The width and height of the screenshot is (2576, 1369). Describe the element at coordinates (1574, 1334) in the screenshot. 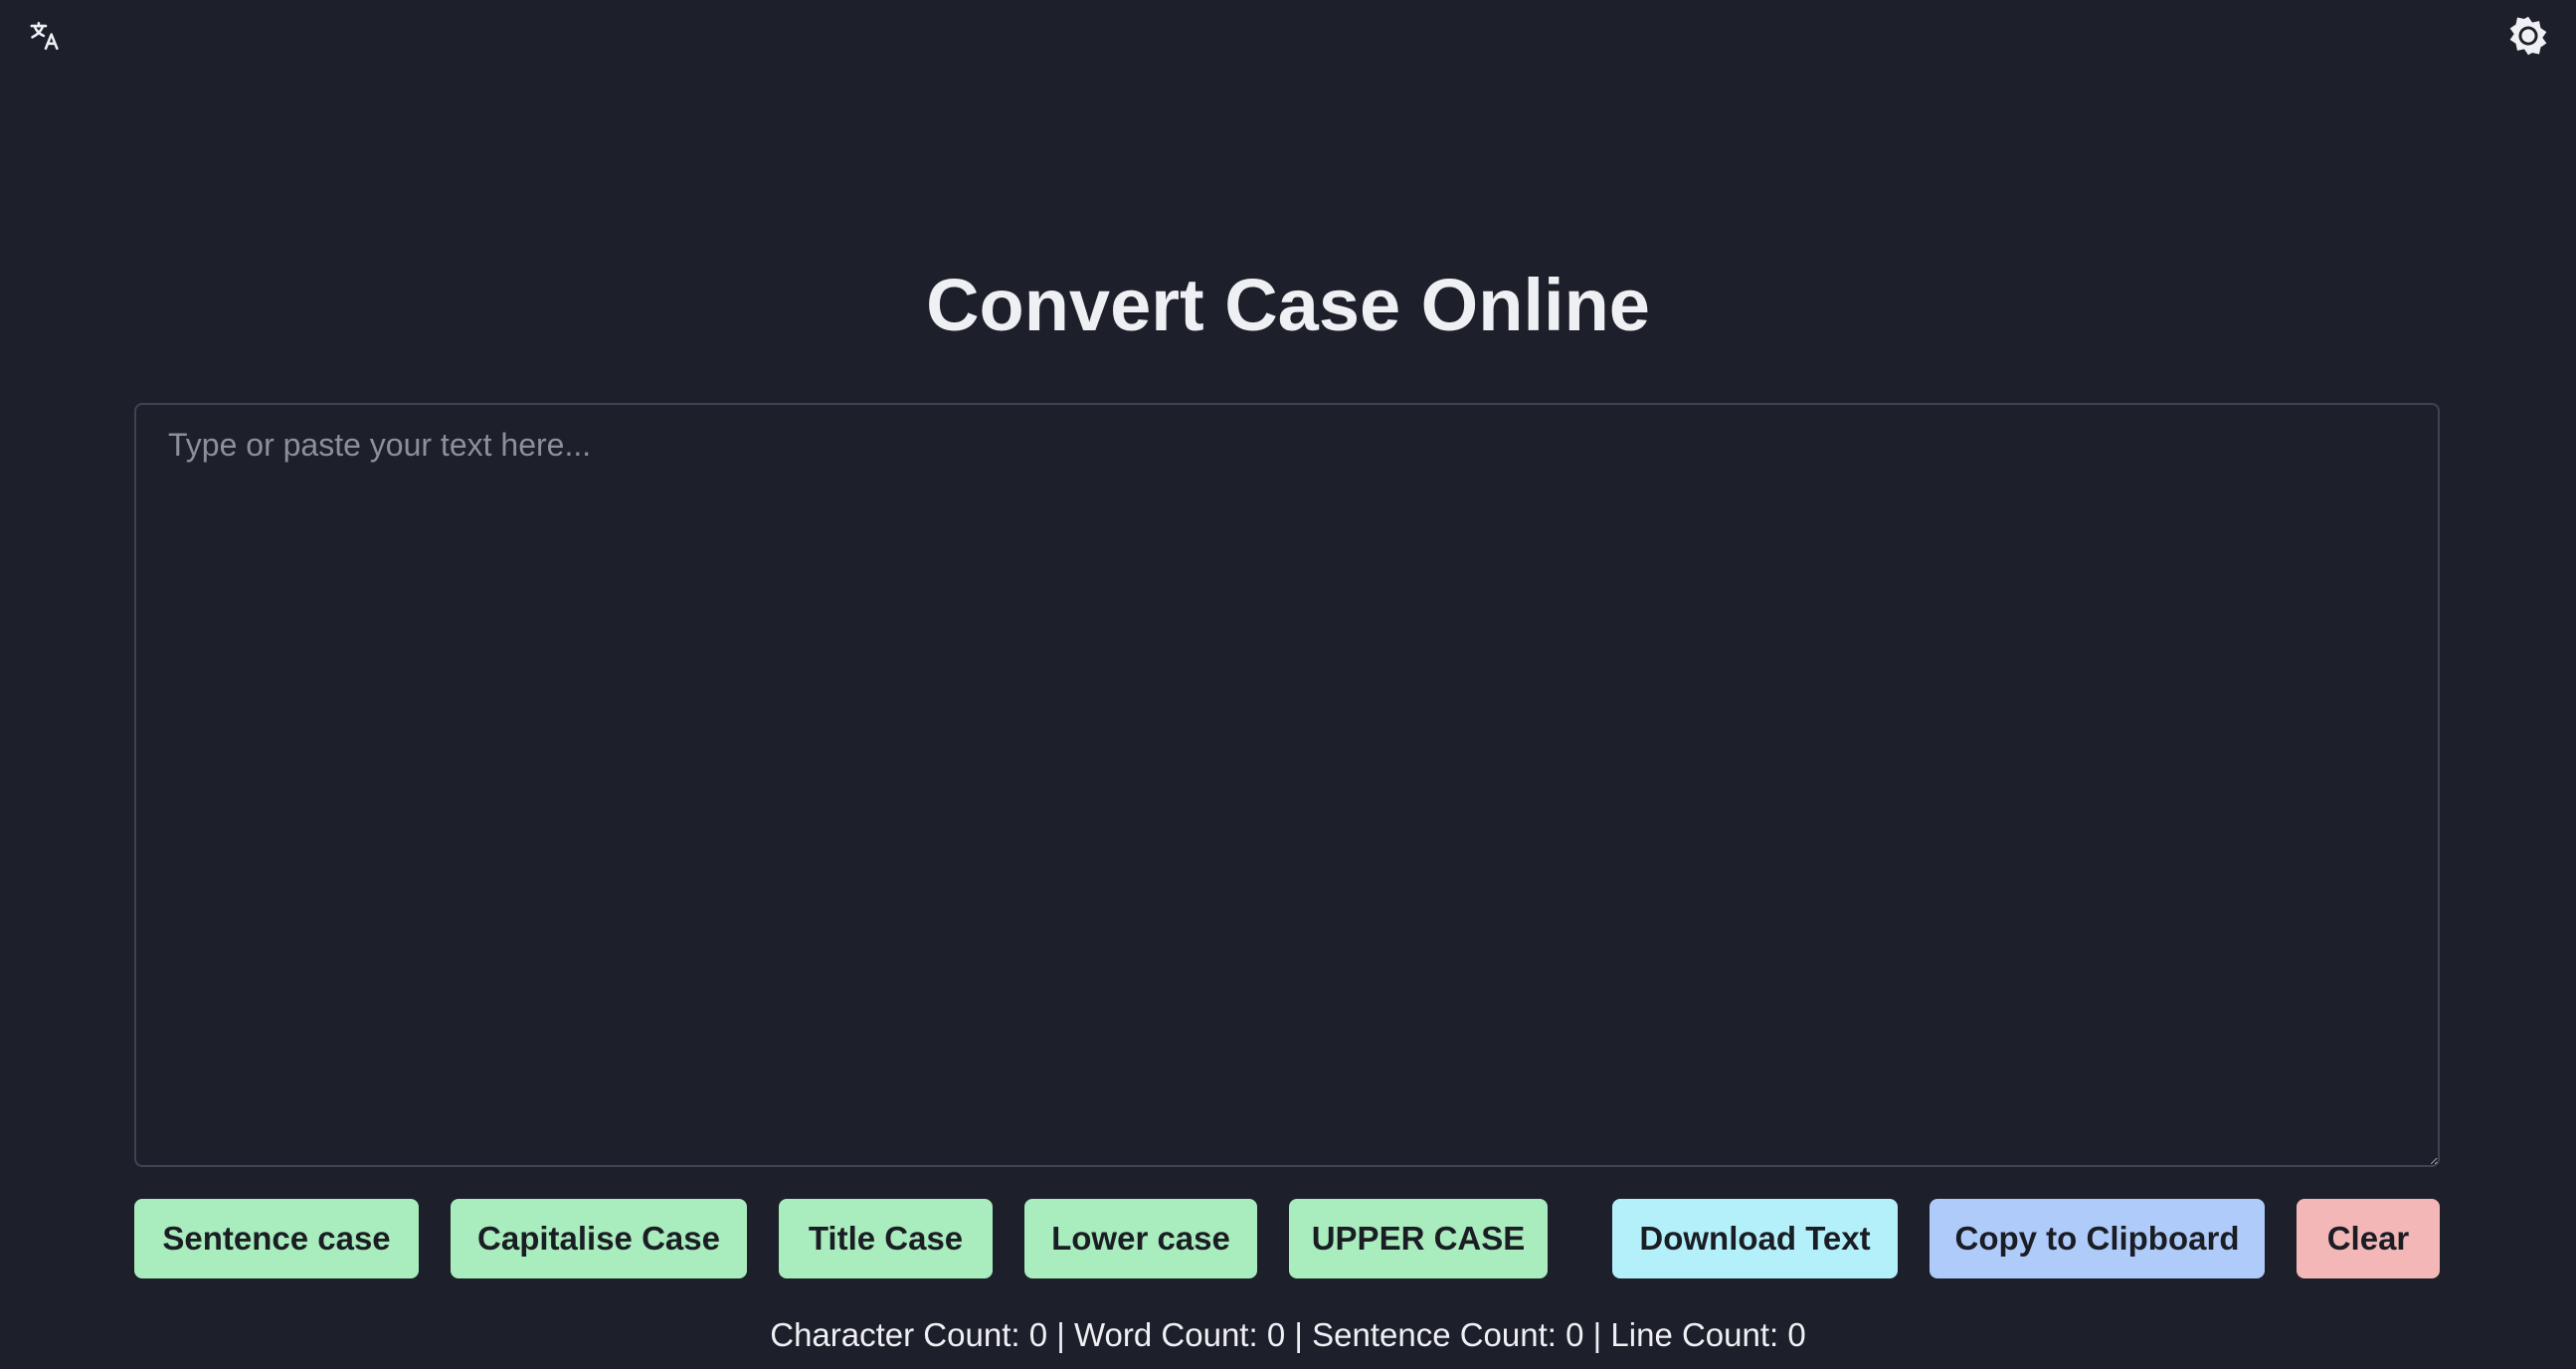

I see `sentence-count-value: 0` at that location.